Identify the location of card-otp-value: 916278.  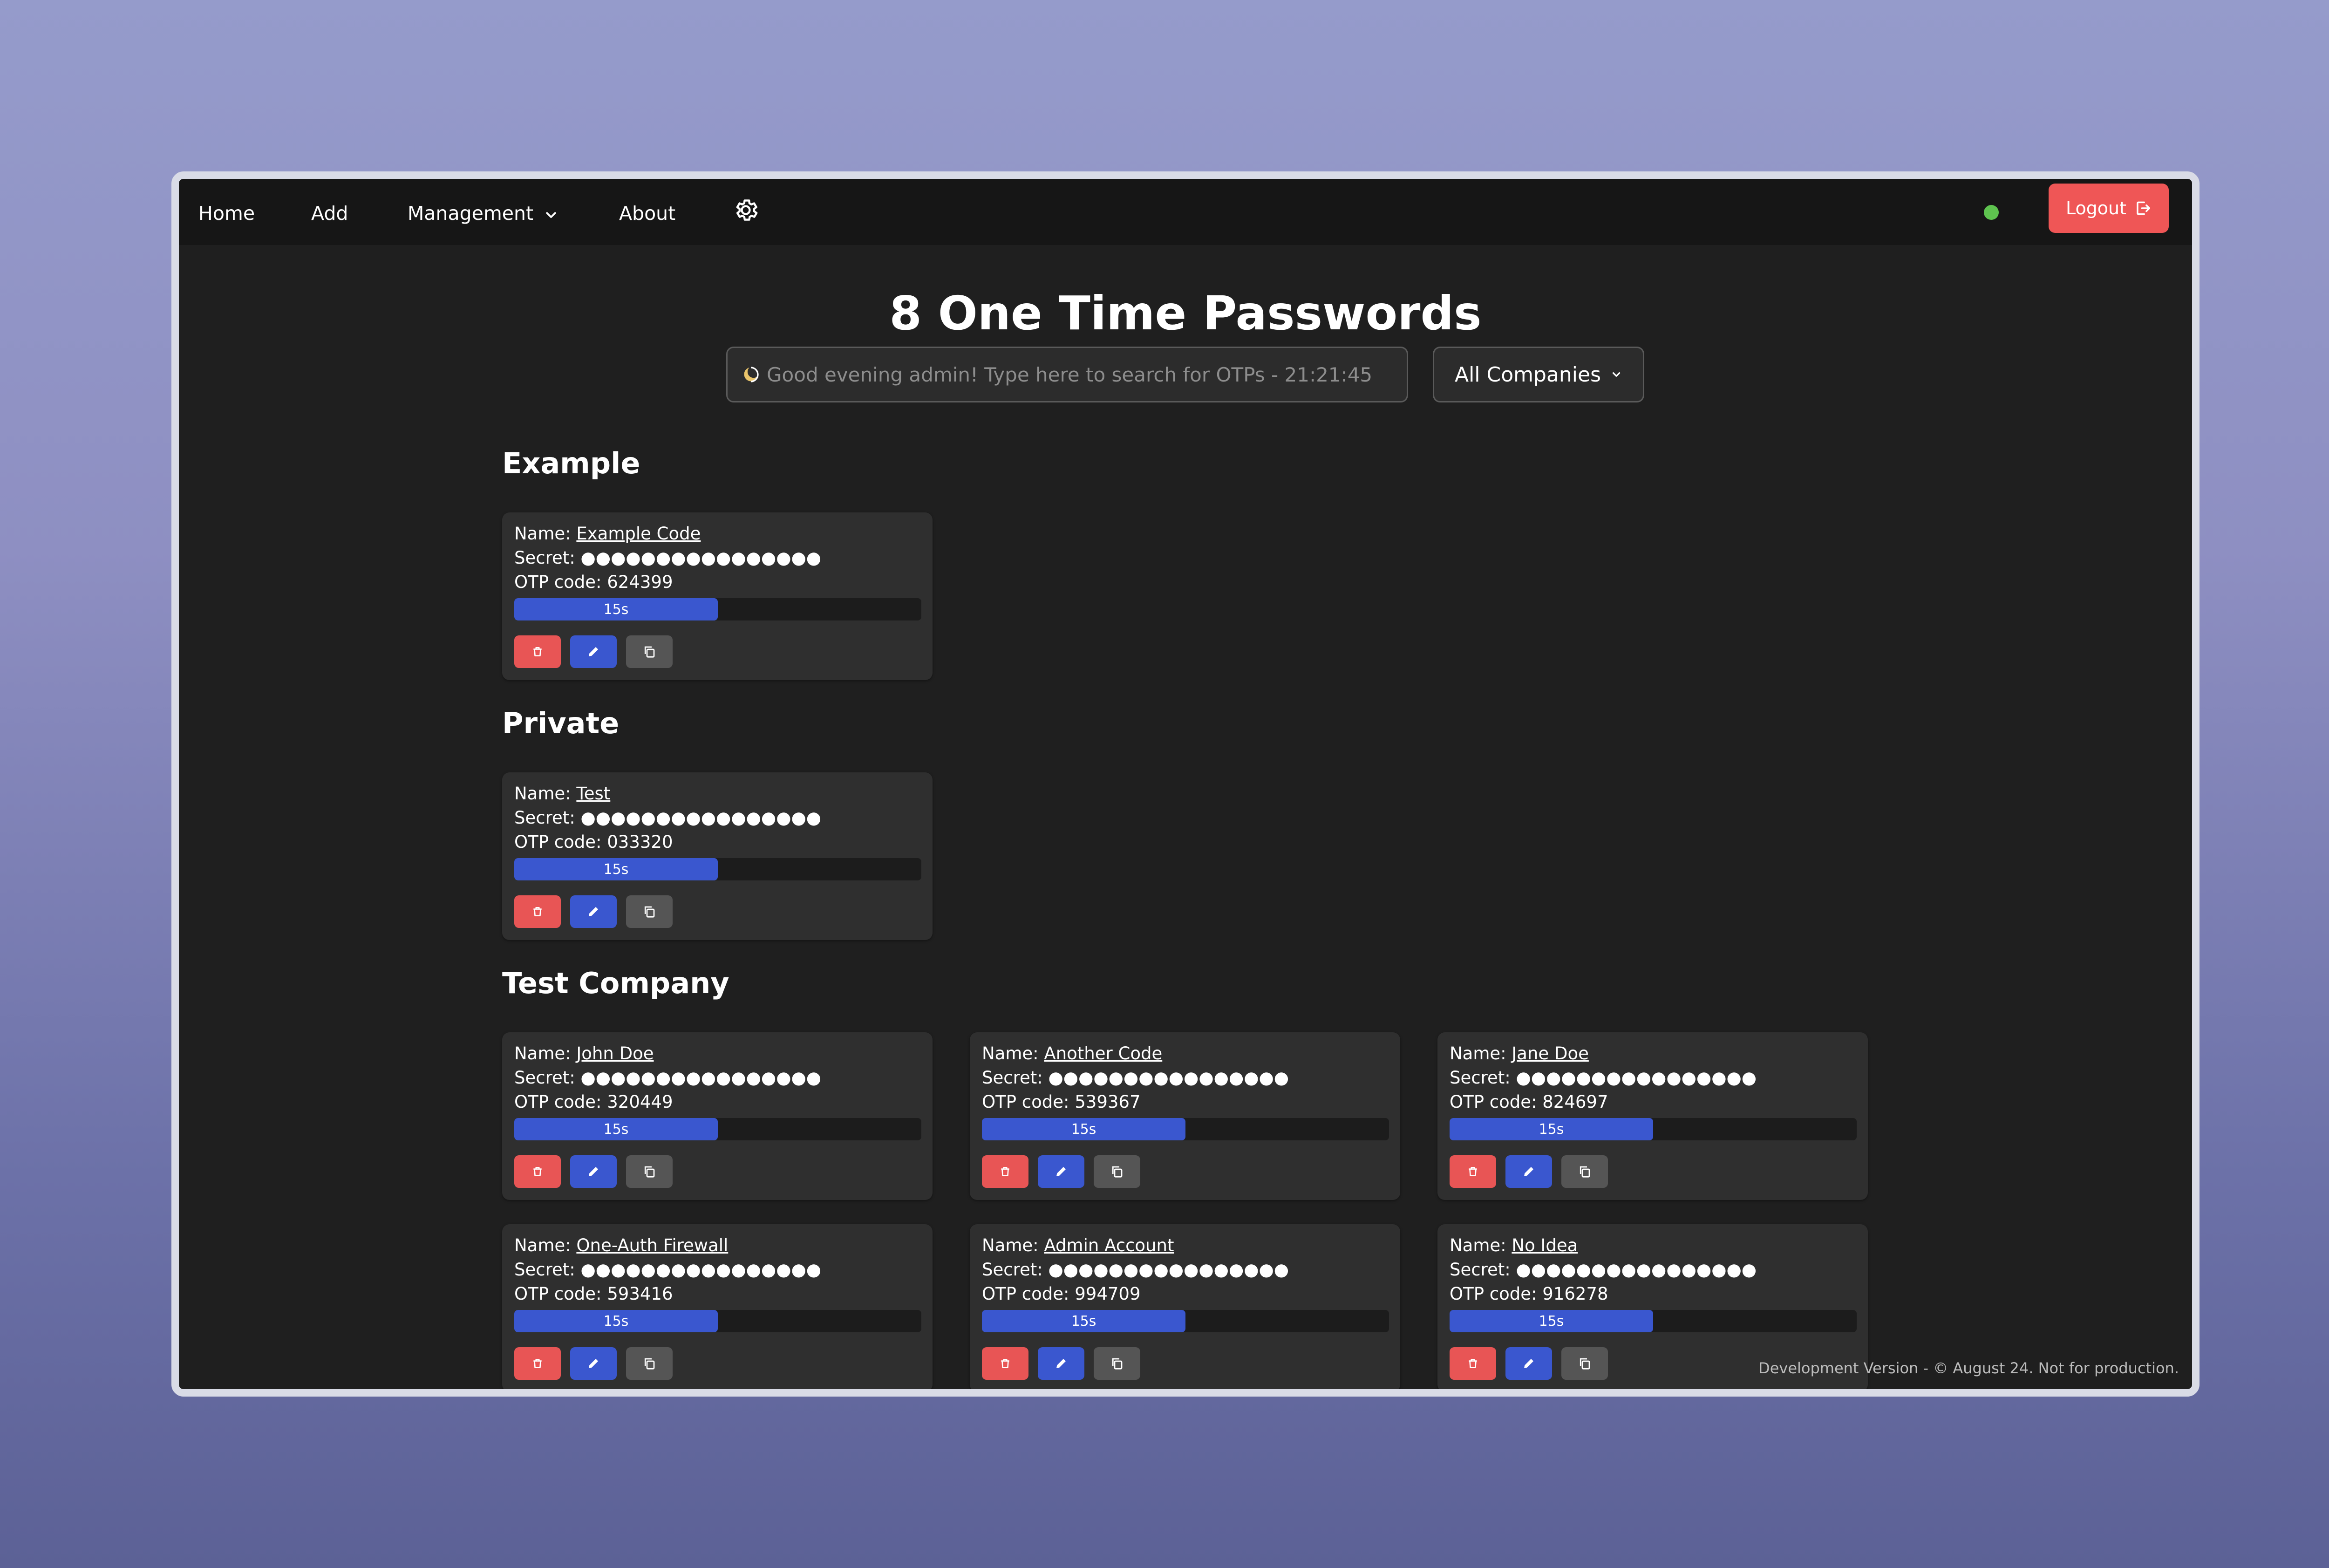
(1575, 1294).